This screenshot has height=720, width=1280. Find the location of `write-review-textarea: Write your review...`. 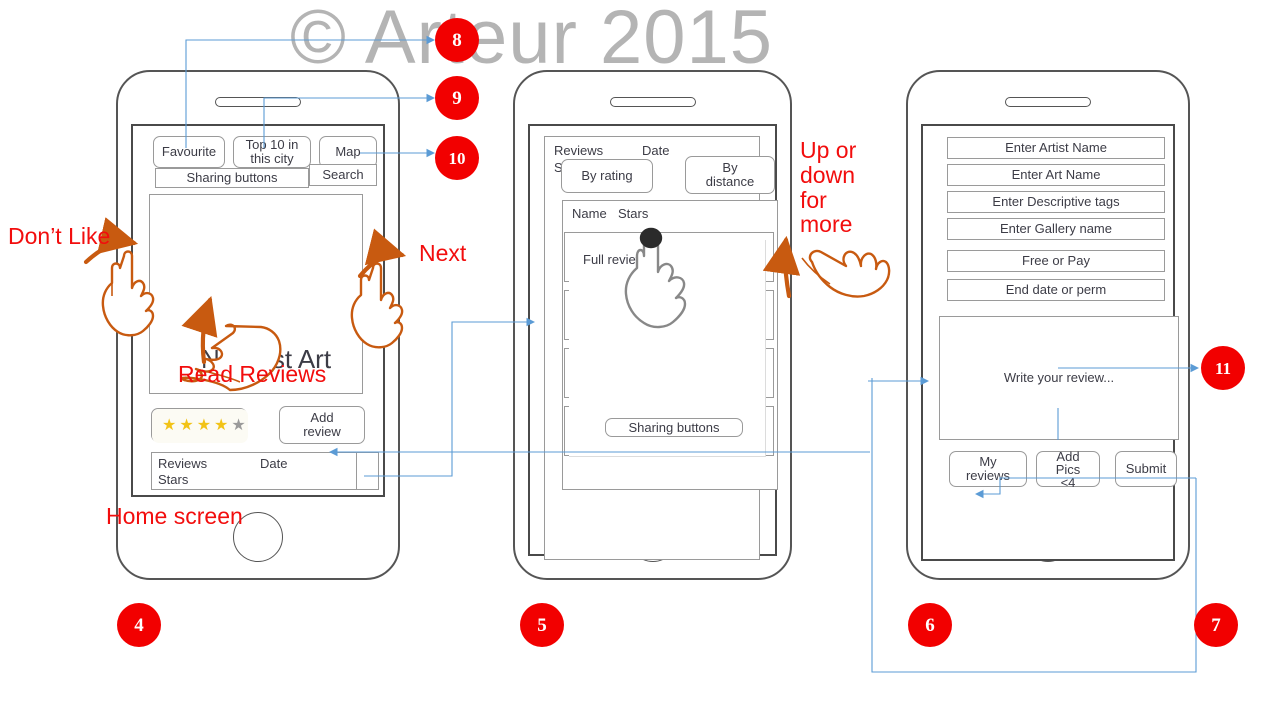

write-review-textarea: Write your review... is located at coordinates (1059, 378).